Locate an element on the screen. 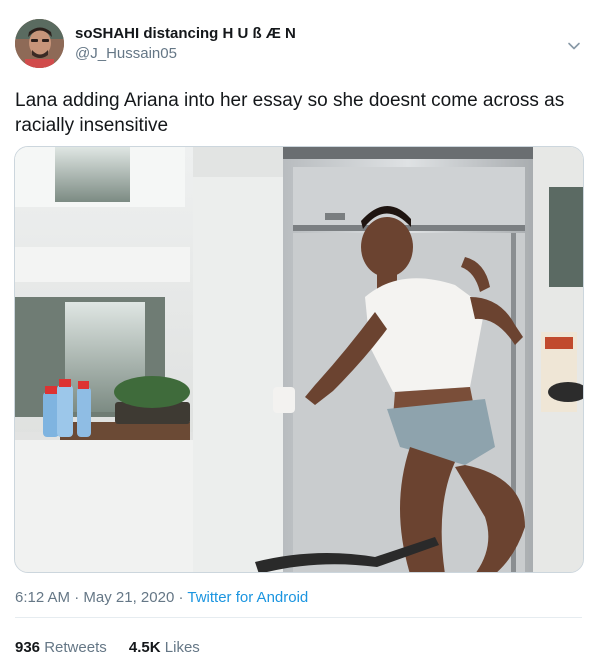 The height and width of the screenshot is (669, 597). divider is located at coordinates (298, 617).